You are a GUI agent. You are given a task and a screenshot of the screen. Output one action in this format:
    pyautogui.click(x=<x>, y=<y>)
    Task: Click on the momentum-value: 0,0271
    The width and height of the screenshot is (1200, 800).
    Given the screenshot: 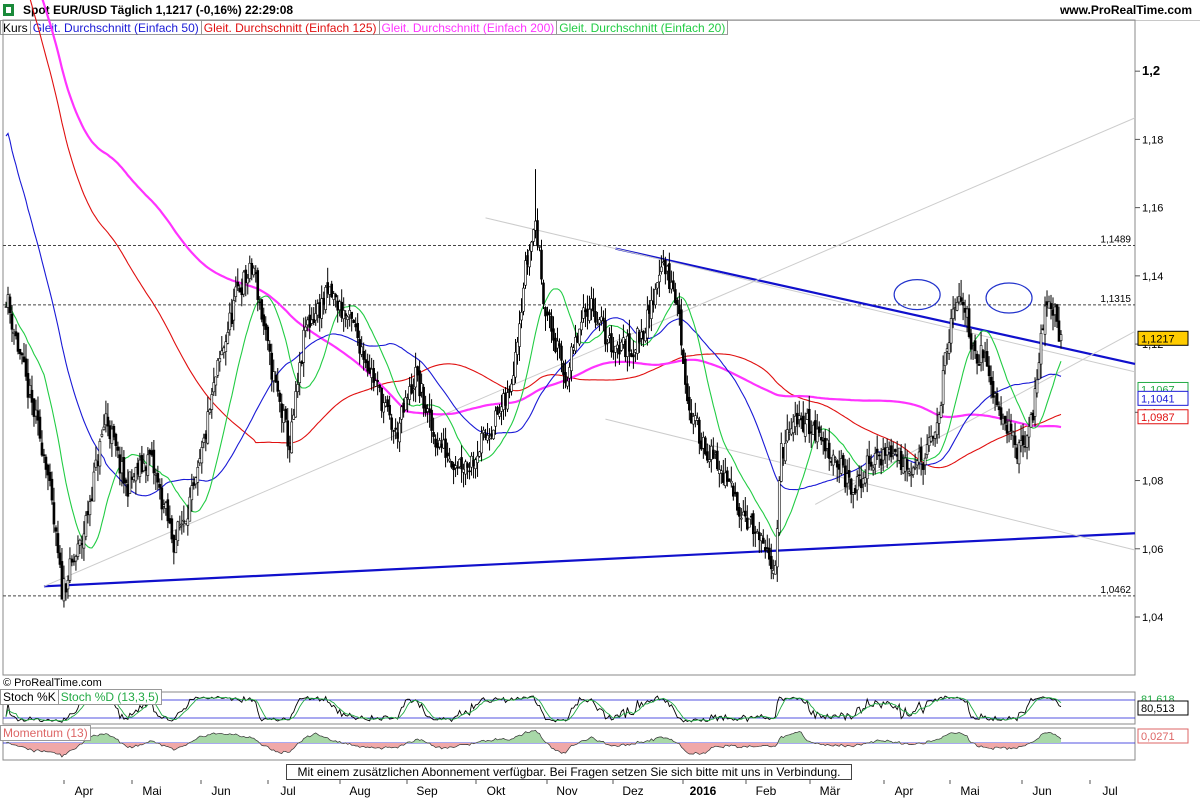 What is the action you would take?
    pyautogui.click(x=1158, y=737)
    